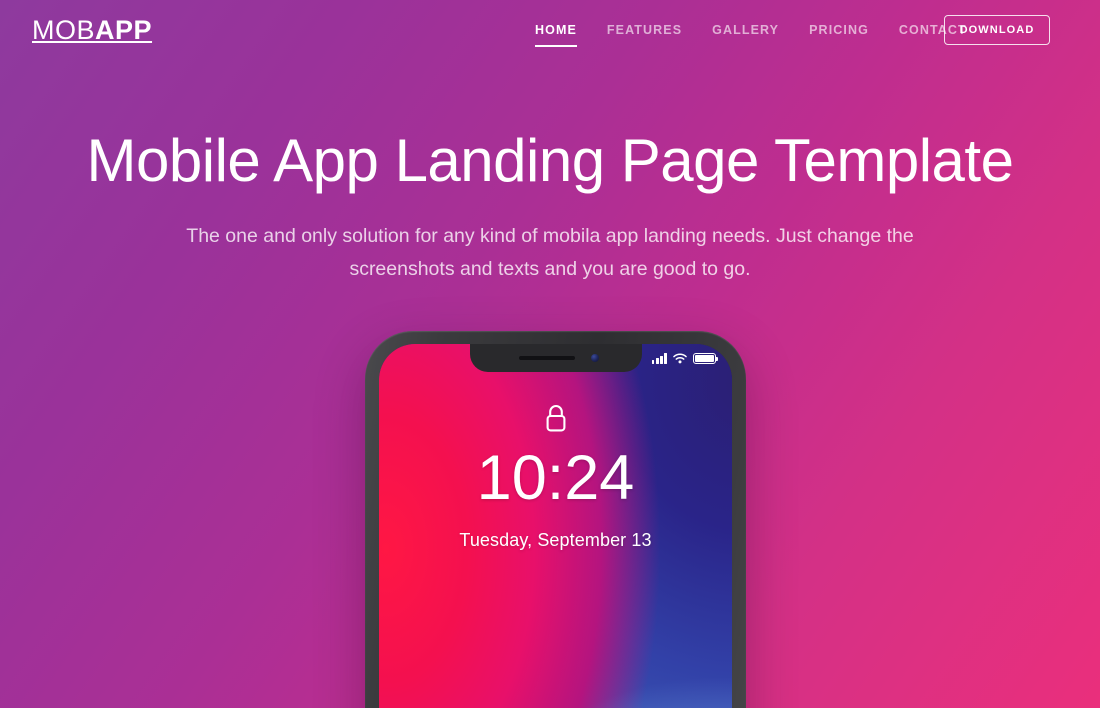 The width and height of the screenshot is (1100, 708). Describe the element at coordinates (556, 30) in the screenshot. I see `nav-item-home-label: HOME` at that location.